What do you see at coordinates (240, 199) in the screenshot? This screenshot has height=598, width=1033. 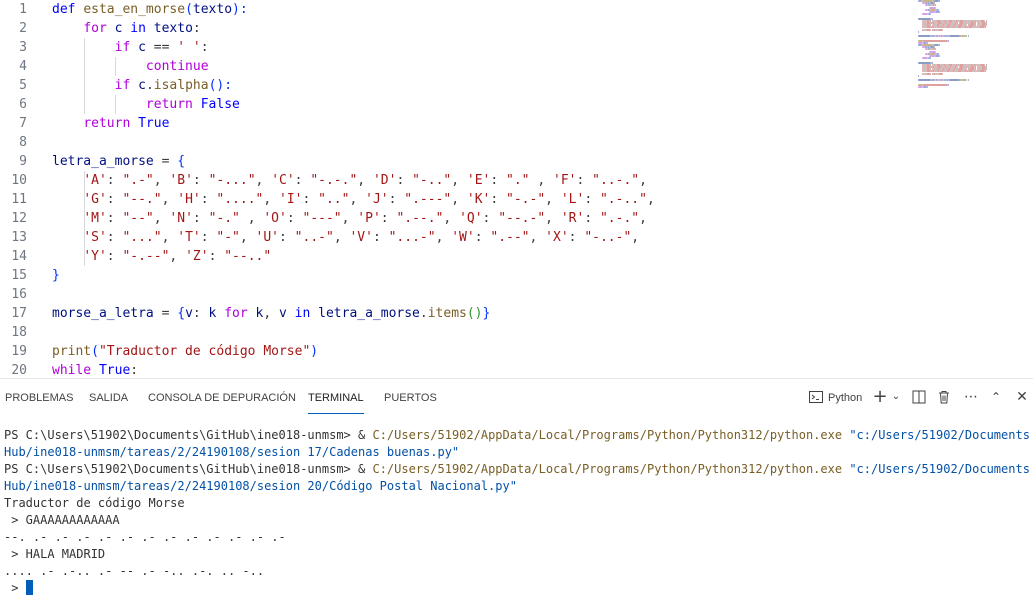 I see `code-token: "...."` at bounding box center [240, 199].